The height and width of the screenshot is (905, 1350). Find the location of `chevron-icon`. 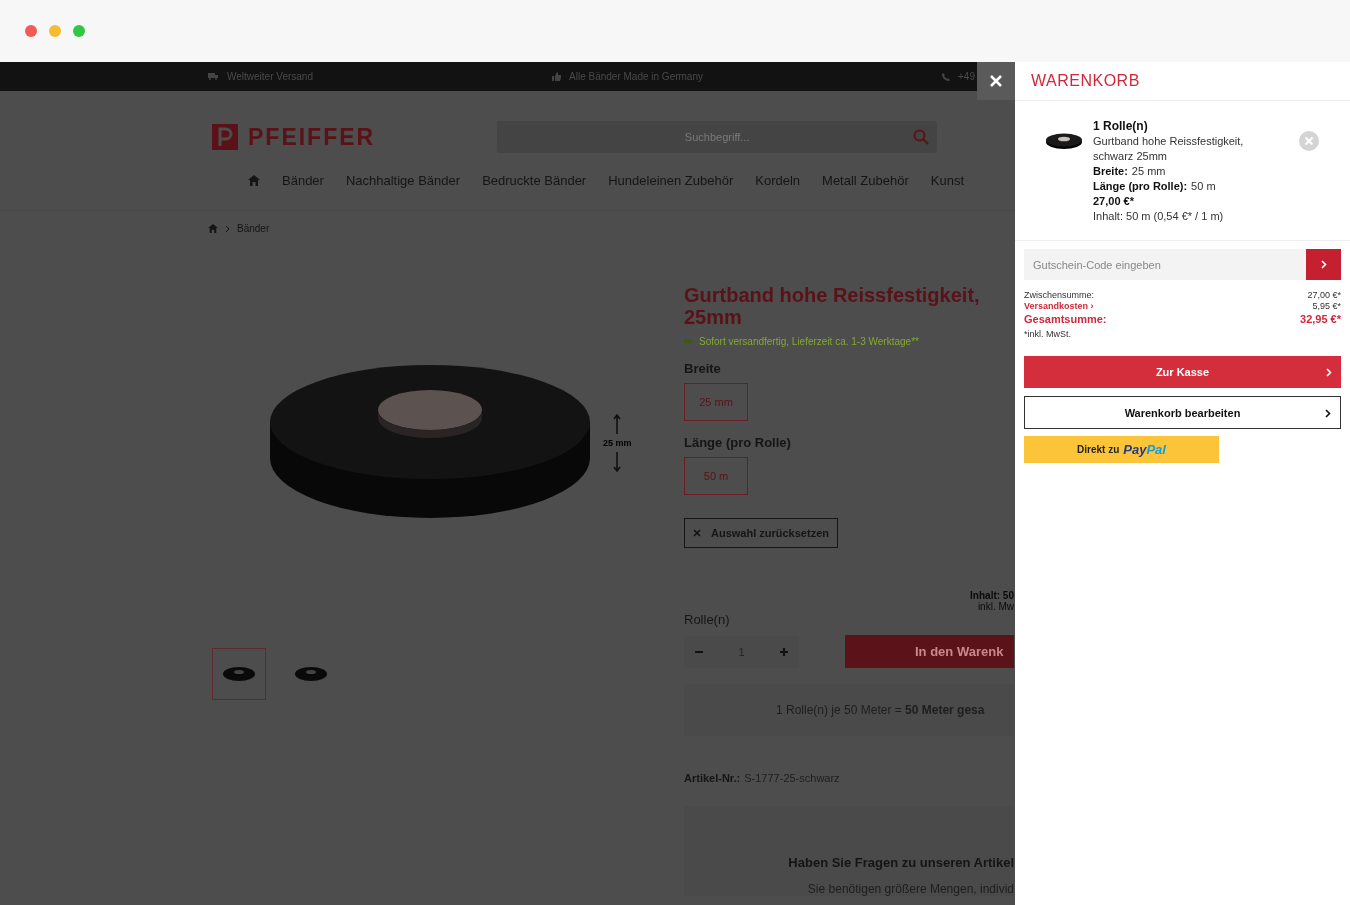

chevron-icon is located at coordinates (227, 228).